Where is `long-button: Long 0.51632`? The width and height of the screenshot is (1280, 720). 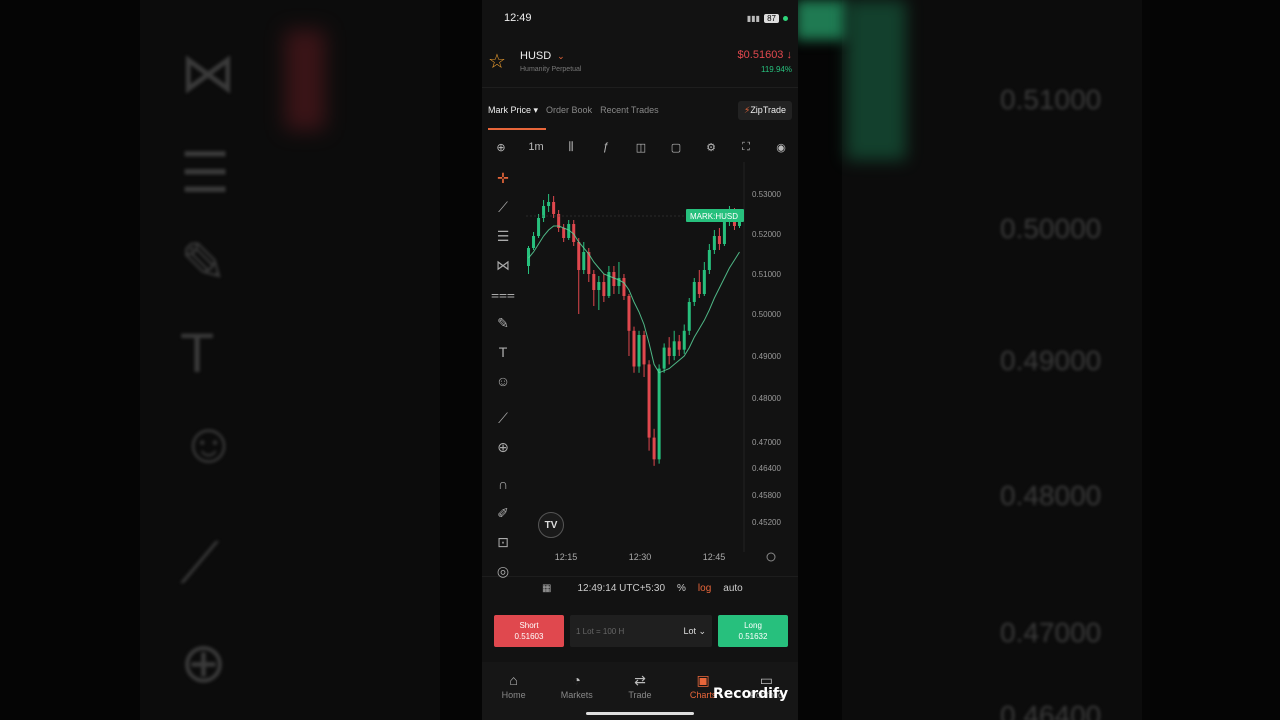
long-button: Long 0.51632 is located at coordinates (753, 631).